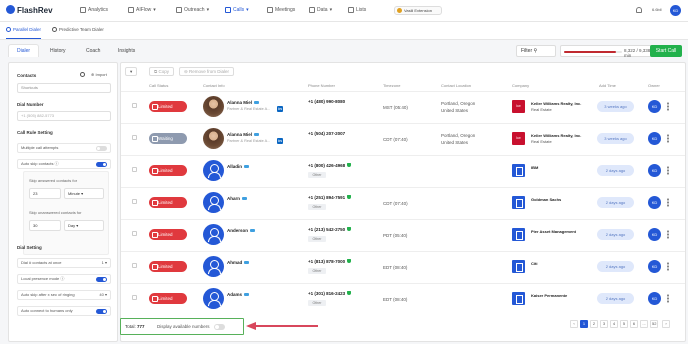 The image size is (688, 344). I want to click on display-available-numbers-toggle, so click(219, 327).